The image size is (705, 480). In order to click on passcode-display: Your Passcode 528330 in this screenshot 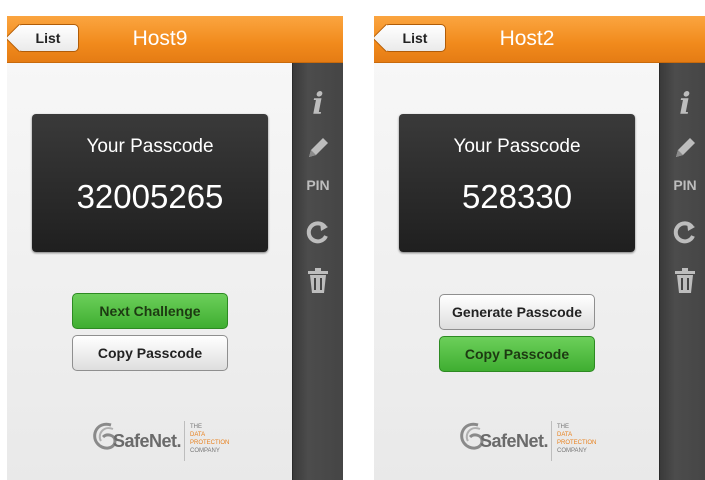, I will do `click(517, 183)`.